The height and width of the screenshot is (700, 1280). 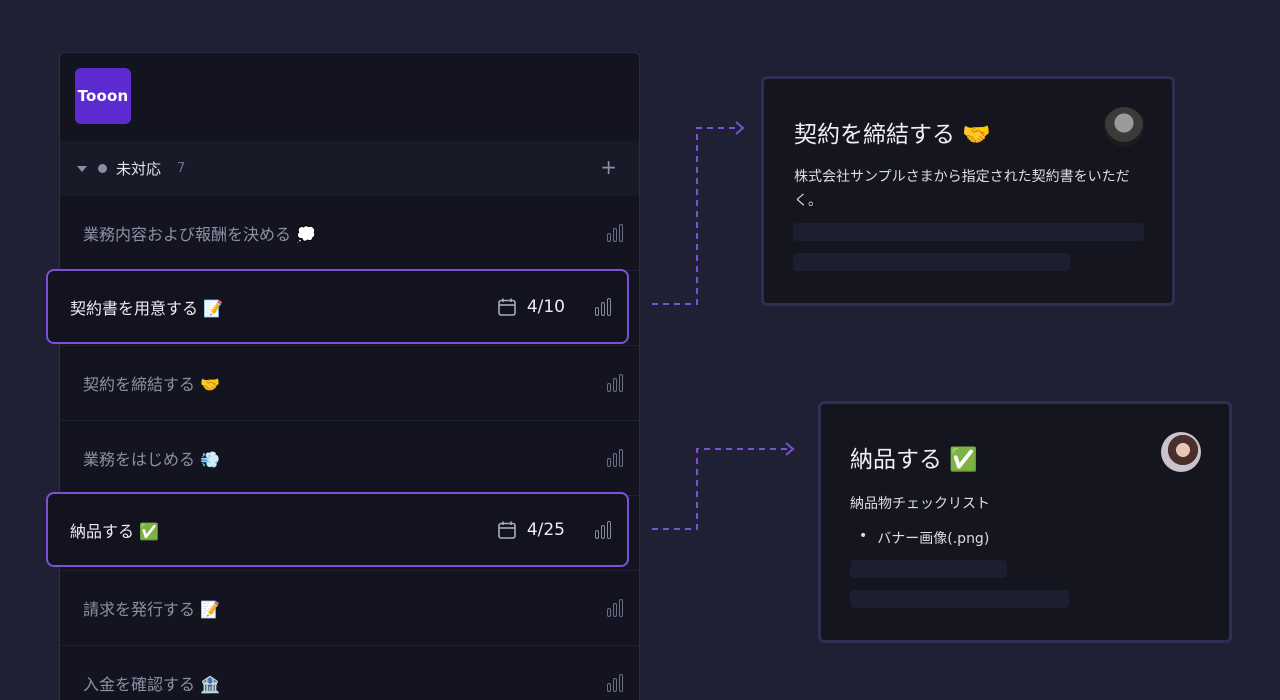 I want to click on card-description: 株式会社サンプルさまから指定された契約書をいただく。, so click(x=962, y=189).